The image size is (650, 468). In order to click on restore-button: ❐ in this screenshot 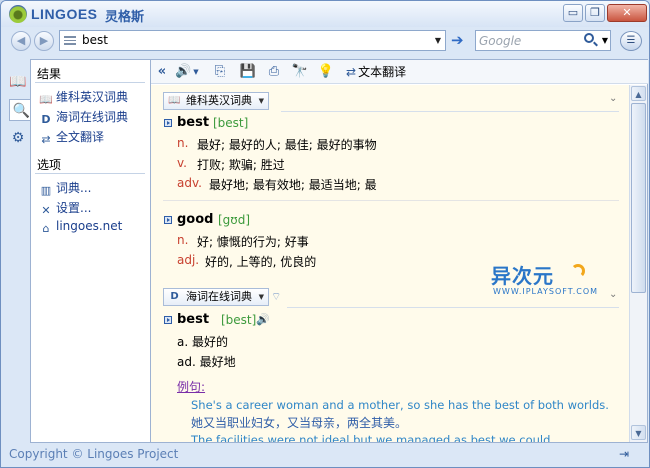, I will do `click(595, 13)`.